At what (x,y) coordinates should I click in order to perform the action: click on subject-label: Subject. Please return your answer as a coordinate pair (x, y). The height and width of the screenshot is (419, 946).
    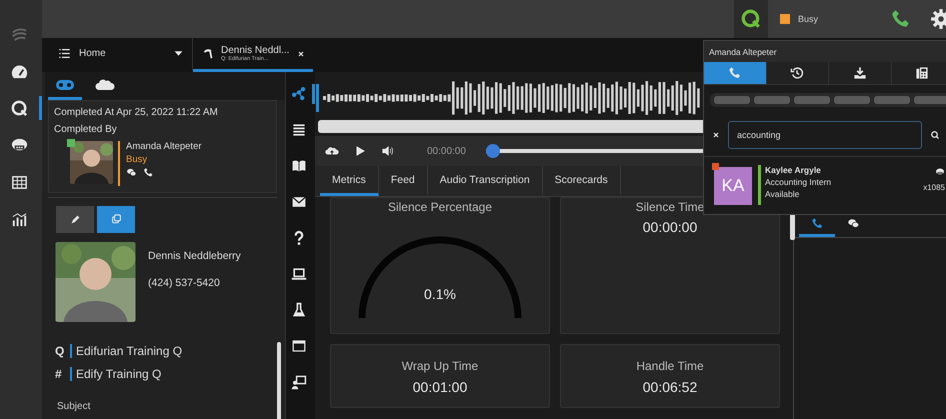
    Looking at the image, I should click on (74, 406).